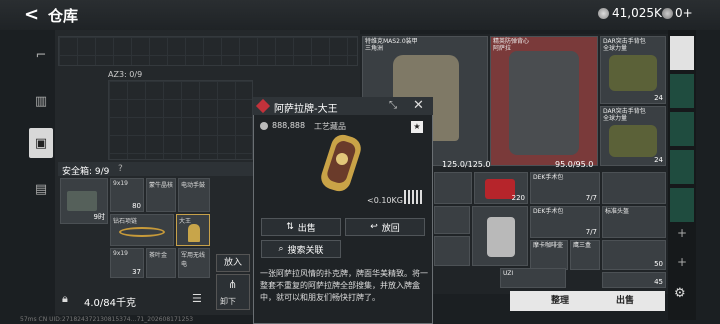  What do you see at coordinates (374, 227) in the screenshot?
I see `return-icon: ↩` at bounding box center [374, 227].